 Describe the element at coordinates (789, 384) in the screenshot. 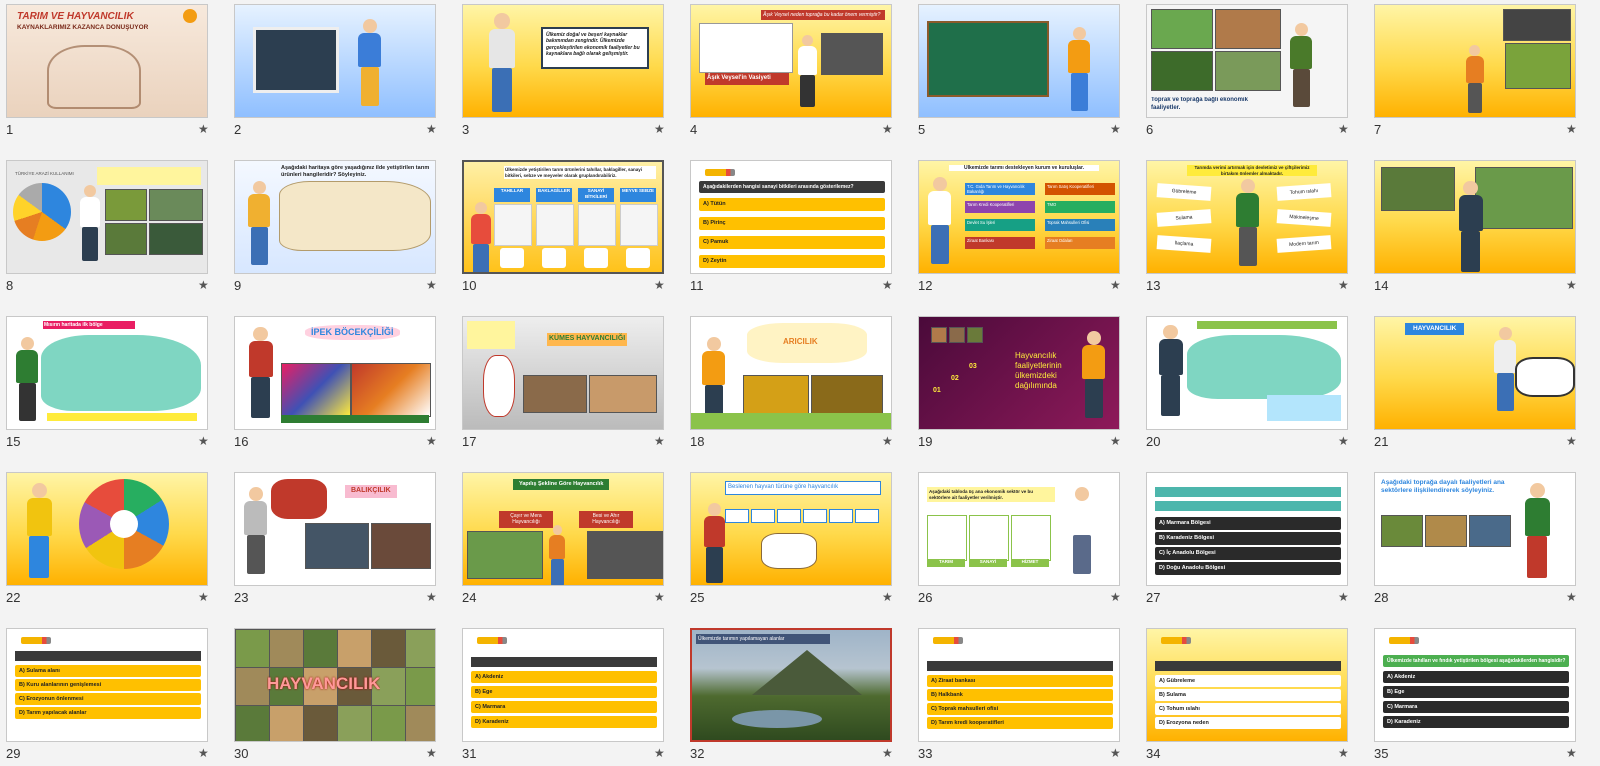

I see `slide-thumbnail: ARICILIK 18` at that location.